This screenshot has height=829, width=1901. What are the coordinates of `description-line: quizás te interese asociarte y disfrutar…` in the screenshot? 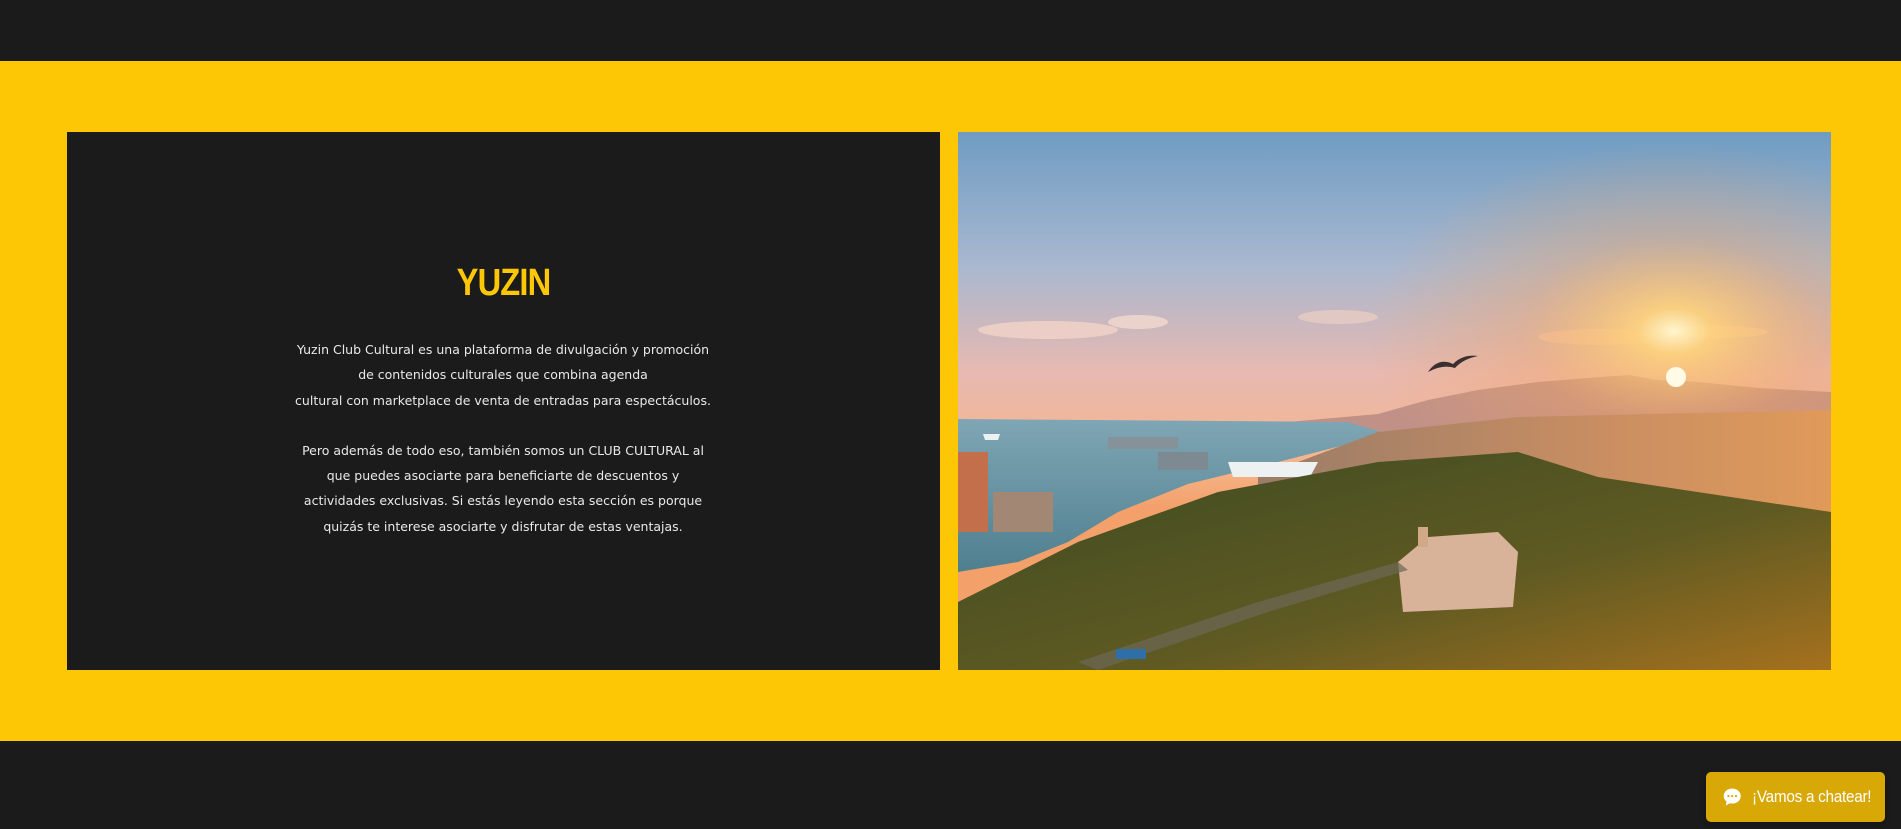 It's located at (503, 526).